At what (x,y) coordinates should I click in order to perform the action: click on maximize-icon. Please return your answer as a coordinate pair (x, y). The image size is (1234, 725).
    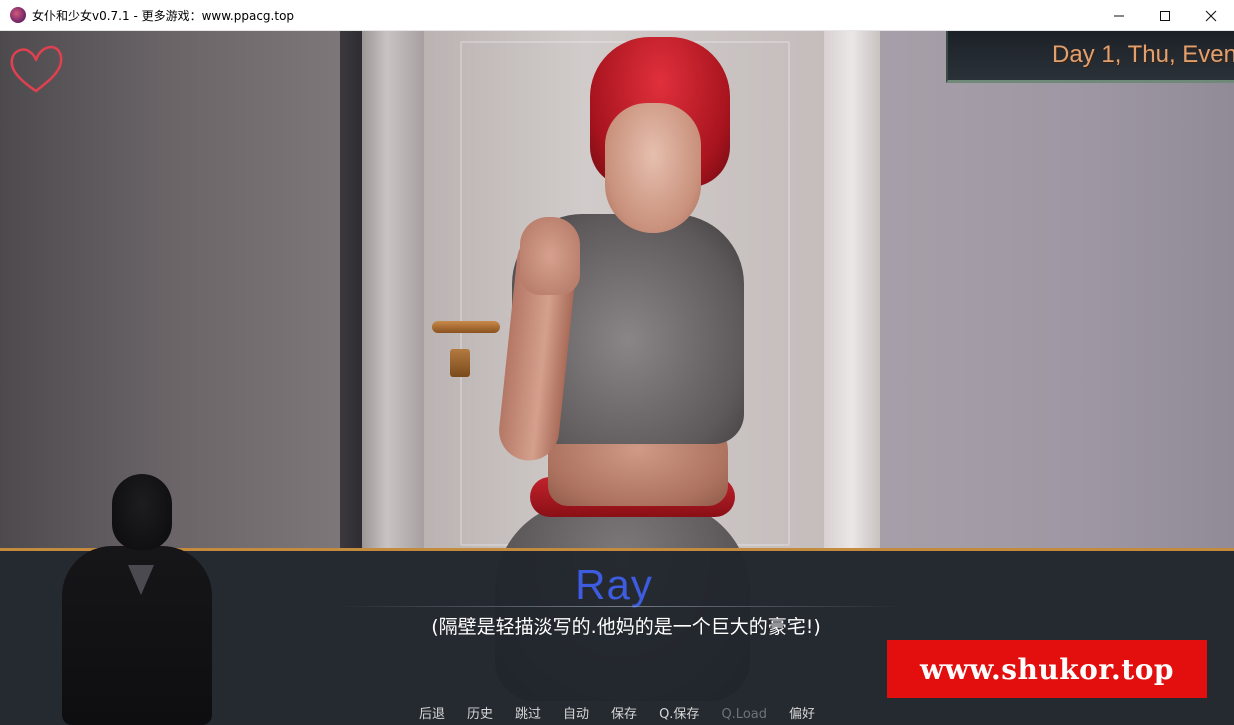
    Looking at the image, I should click on (1165, 15).